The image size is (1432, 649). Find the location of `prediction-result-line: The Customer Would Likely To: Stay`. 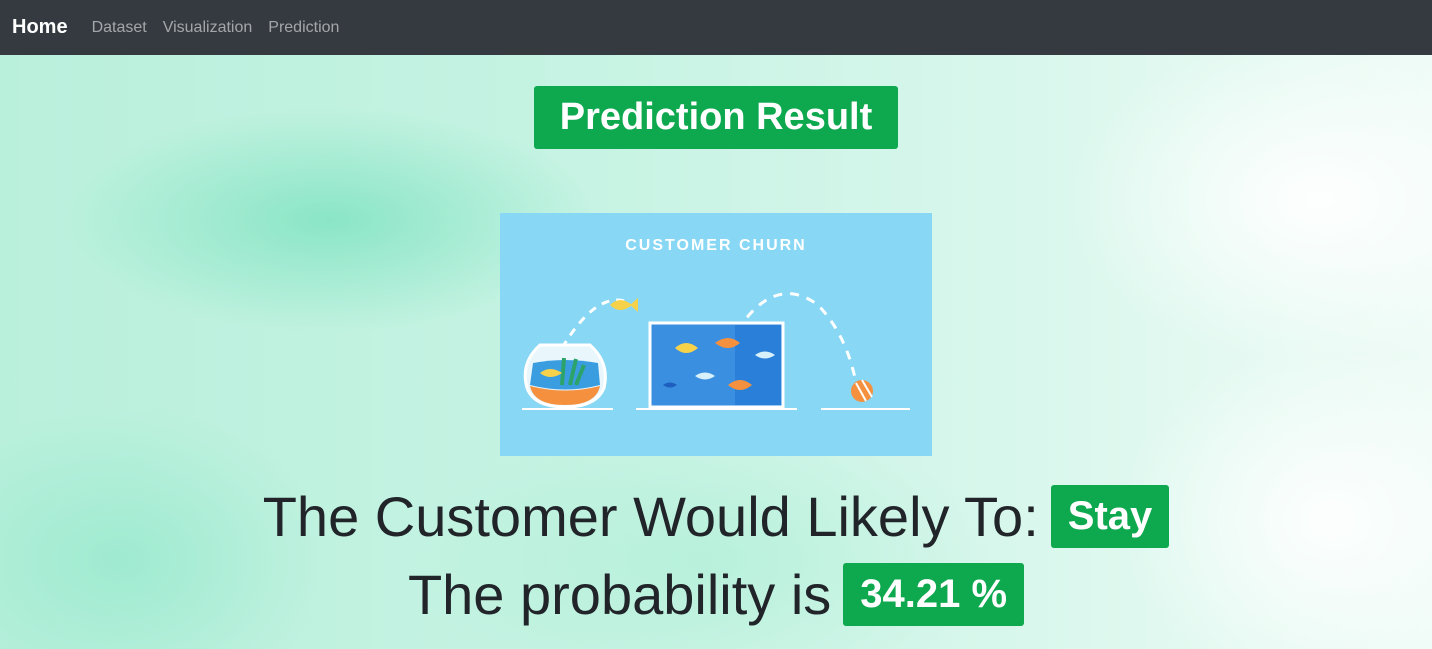

prediction-result-line: The Customer Would Likely To: Stay is located at coordinates (716, 516).